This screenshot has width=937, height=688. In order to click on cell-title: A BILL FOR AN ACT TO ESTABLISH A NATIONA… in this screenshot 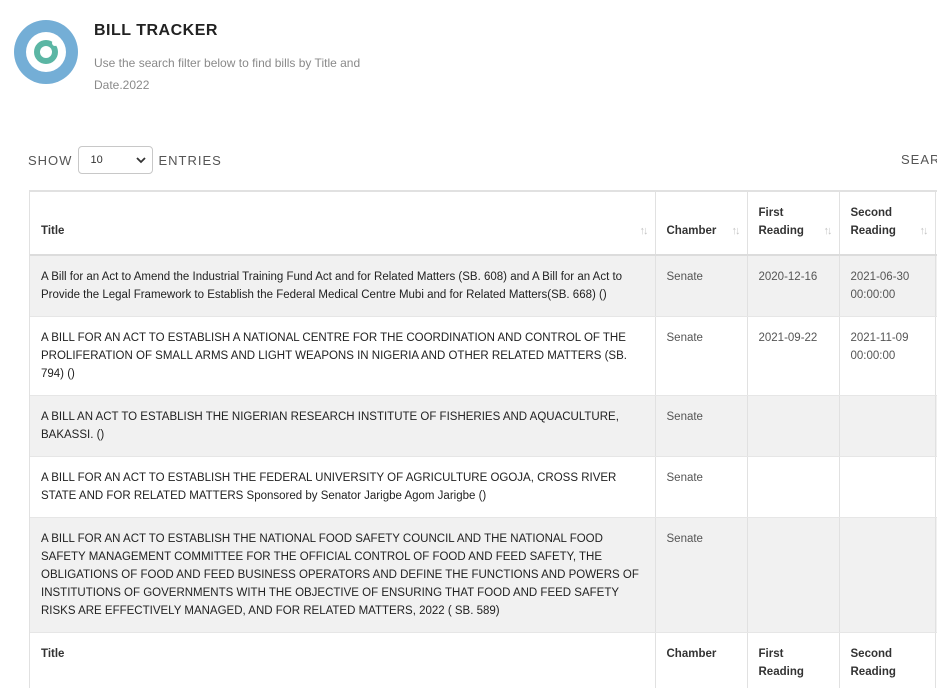, I will do `click(343, 356)`.